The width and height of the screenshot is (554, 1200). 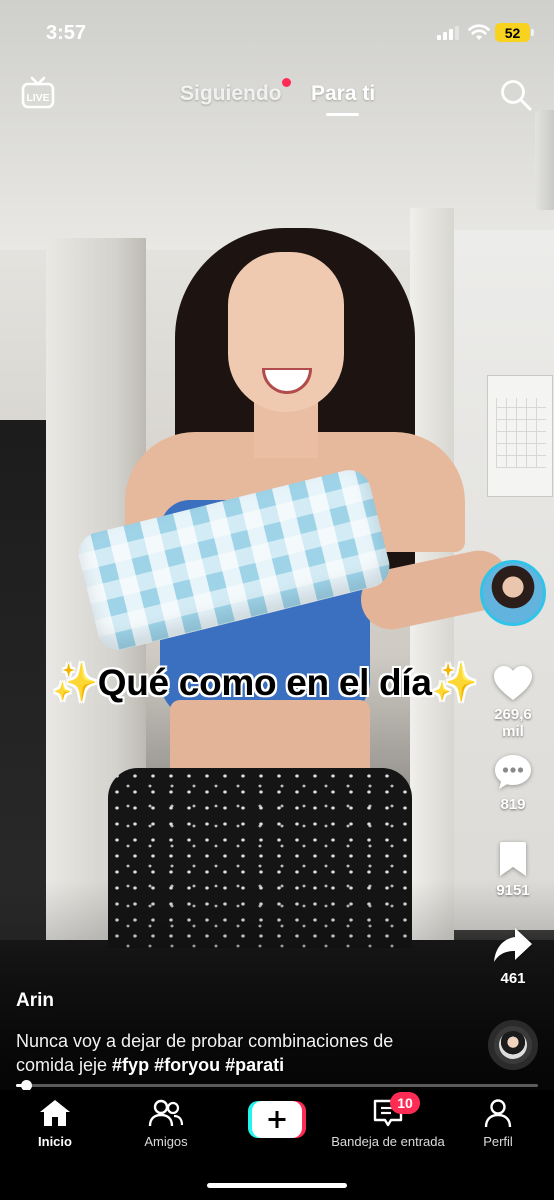 What do you see at coordinates (130, 1065) in the screenshot?
I see `hashtag: #fyp` at bounding box center [130, 1065].